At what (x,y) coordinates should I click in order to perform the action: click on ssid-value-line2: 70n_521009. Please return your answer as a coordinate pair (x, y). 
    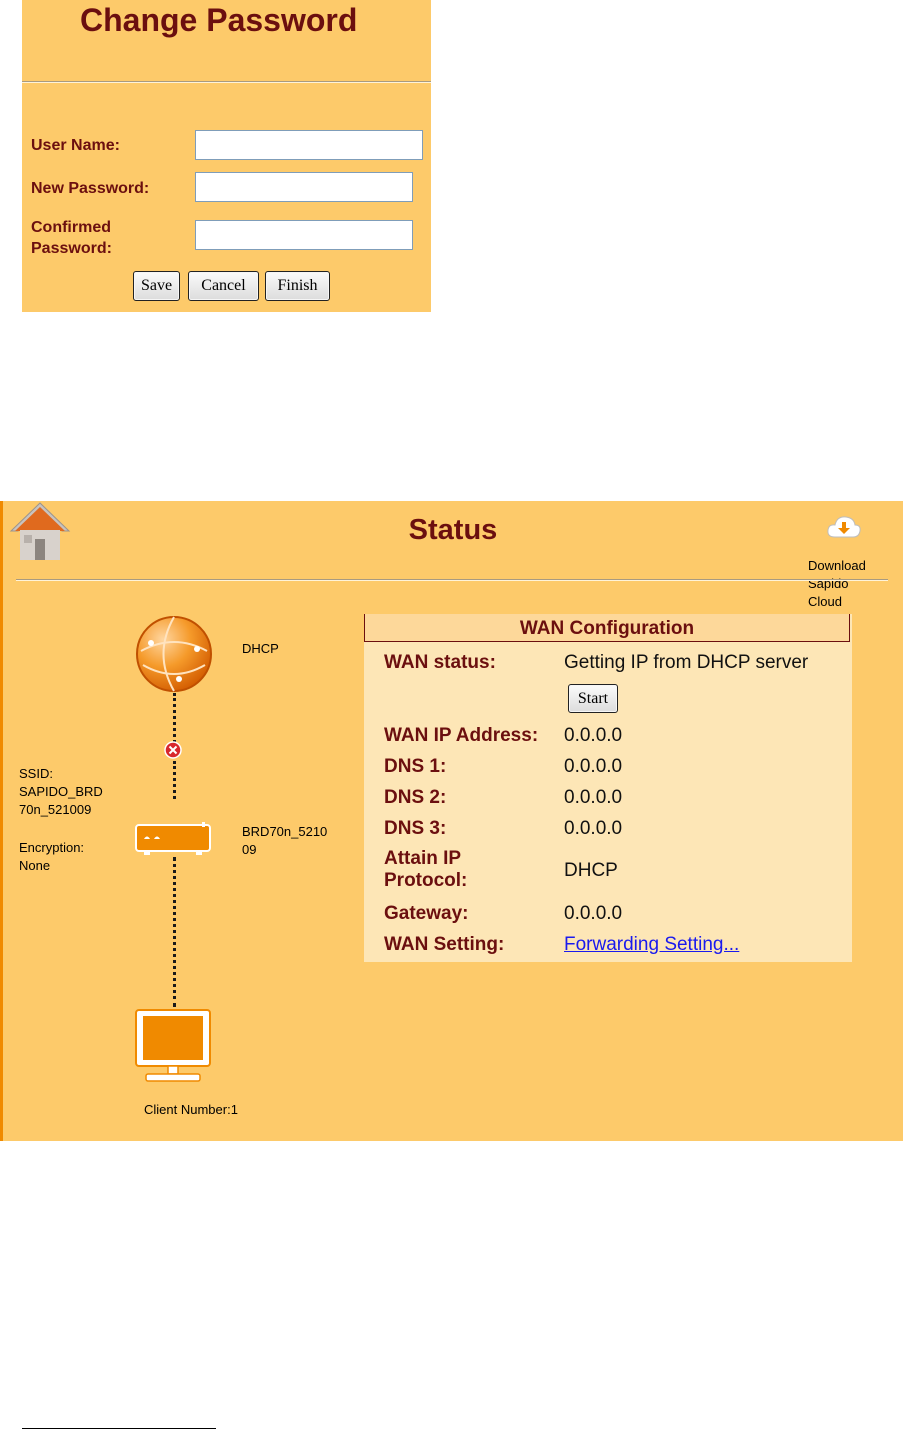
    Looking at the image, I should click on (55, 809).